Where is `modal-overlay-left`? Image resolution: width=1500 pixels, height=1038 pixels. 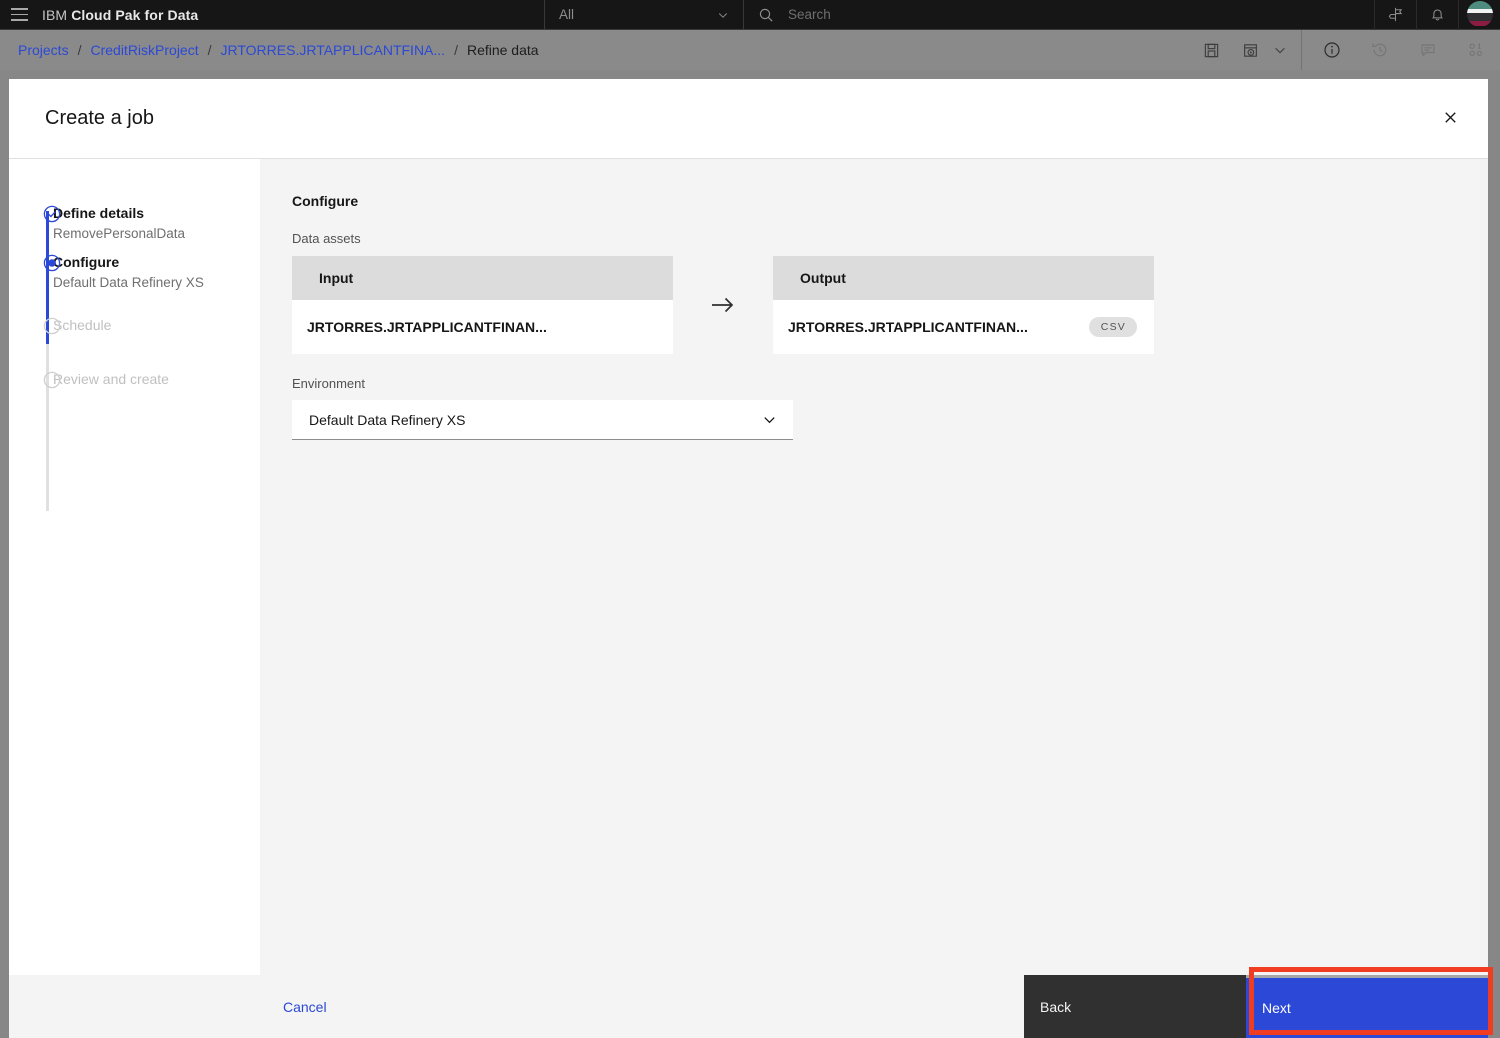 modal-overlay-left is located at coordinates (4, 554).